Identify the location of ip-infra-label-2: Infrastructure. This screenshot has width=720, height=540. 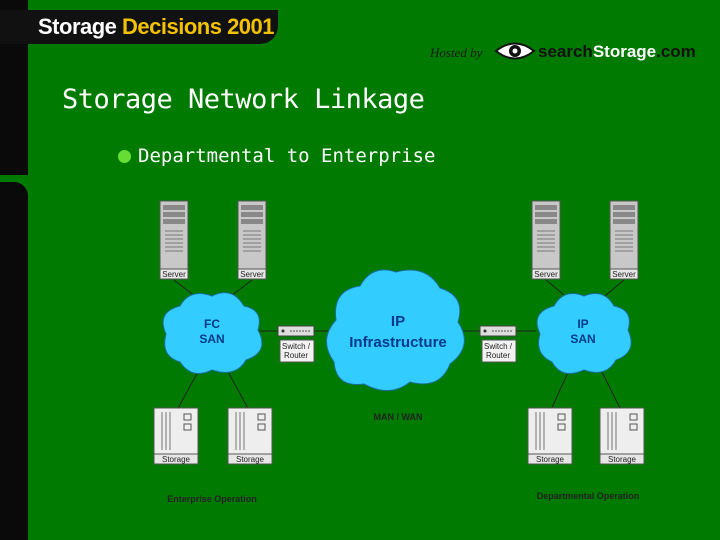
(398, 342).